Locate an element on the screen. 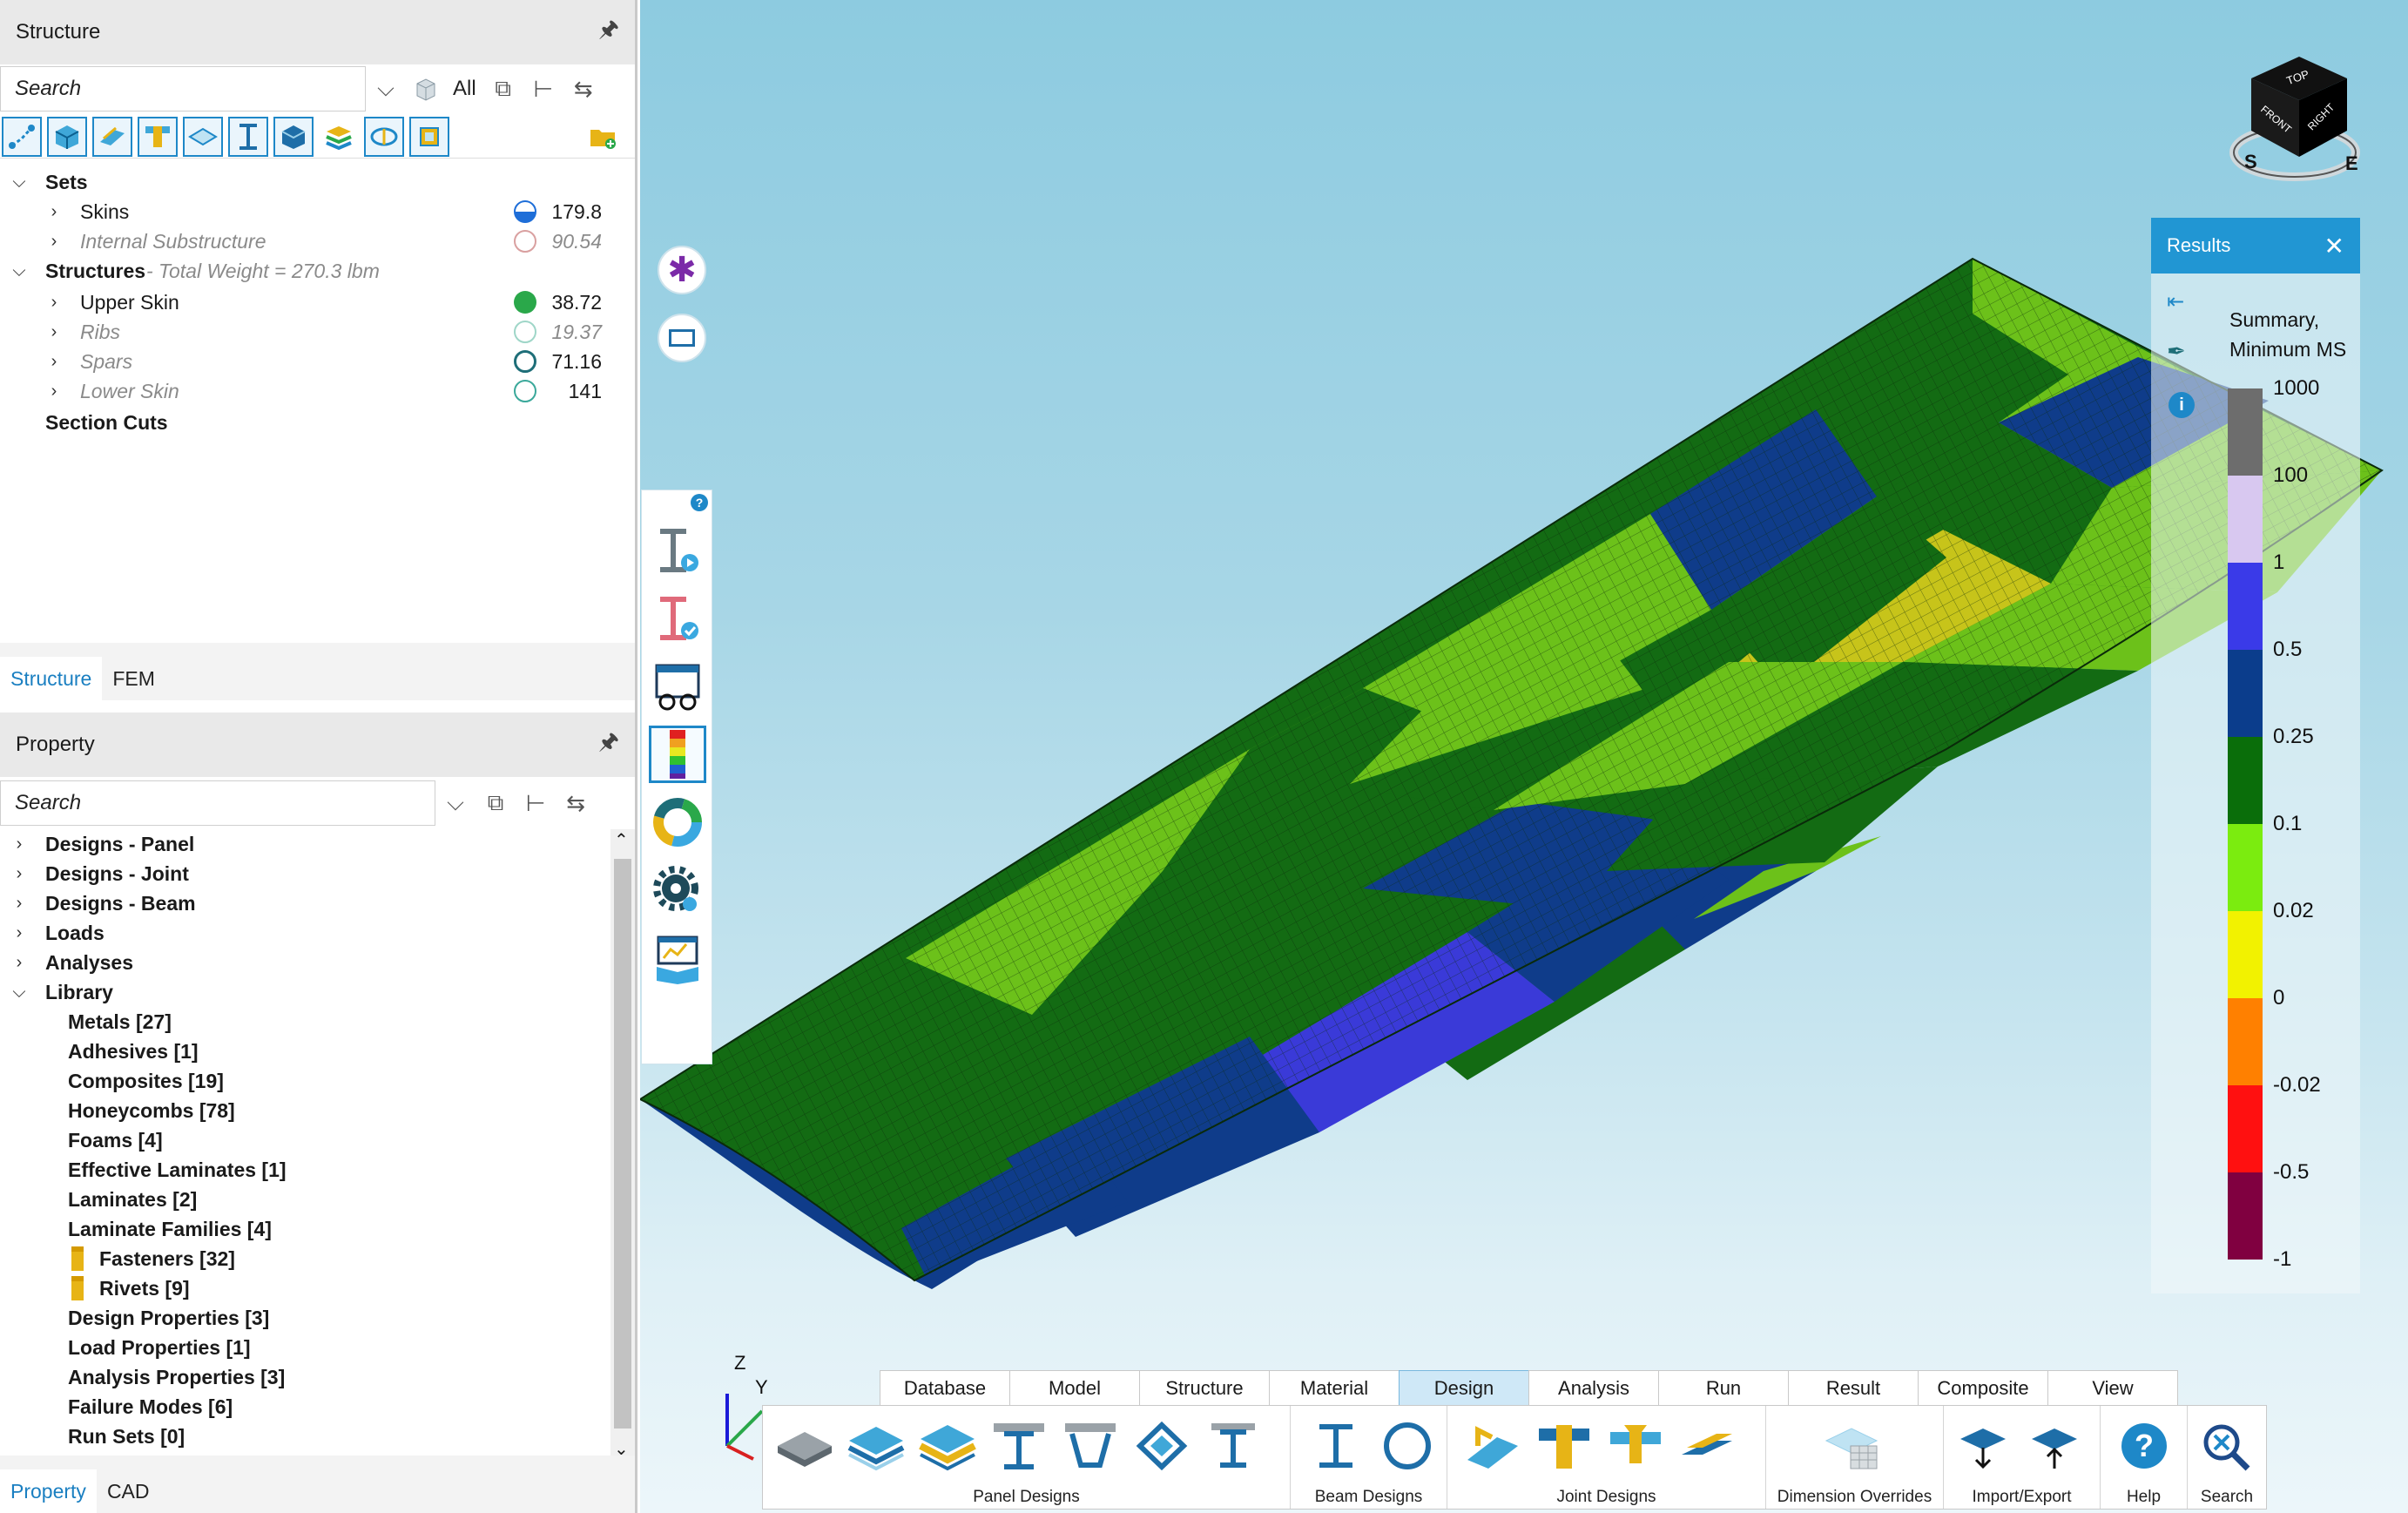 The height and width of the screenshot is (1513, 2408). ribbon-tab-result: Result is located at coordinates (1853, 1387).